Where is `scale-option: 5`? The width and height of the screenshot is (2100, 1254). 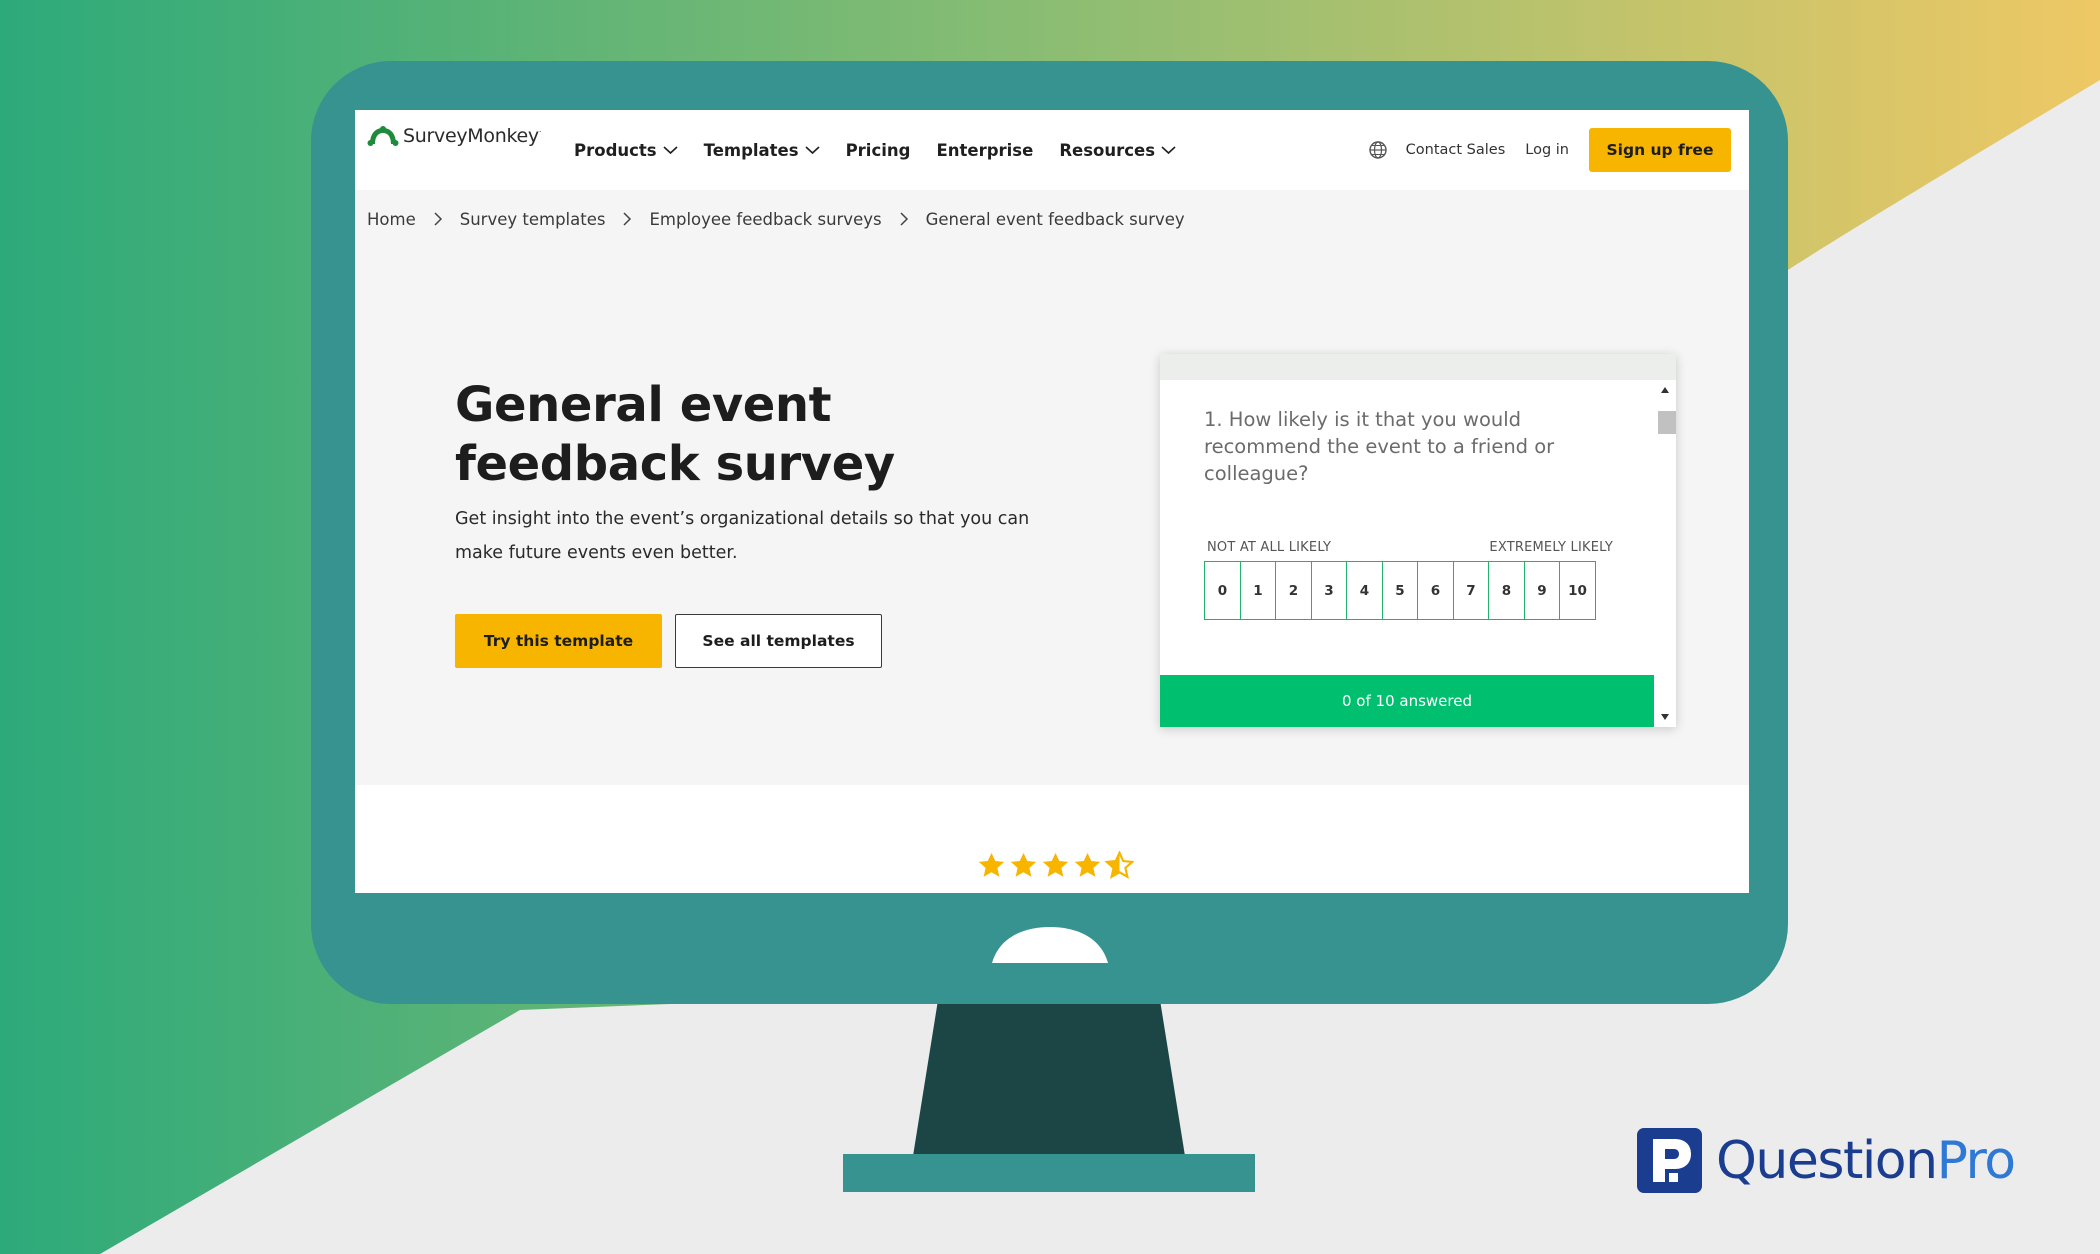 scale-option: 5 is located at coordinates (1400, 590).